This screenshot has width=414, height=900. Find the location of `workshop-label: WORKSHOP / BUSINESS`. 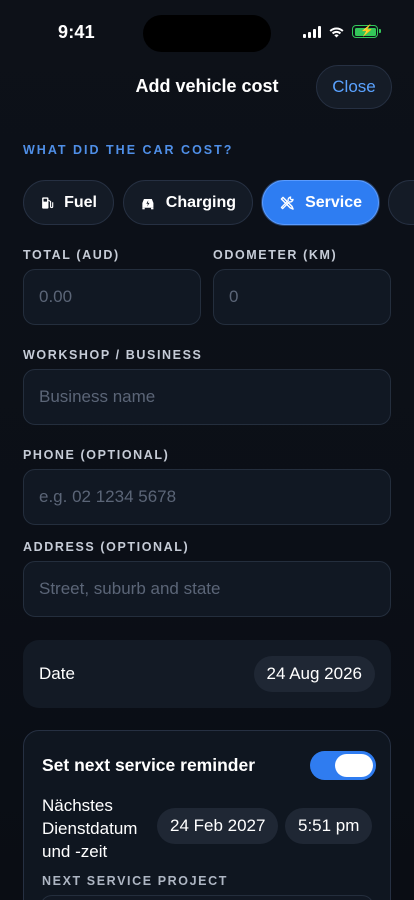

workshop-label: WORKSHOP / BUSINESS is located at coordinates (113, 355).